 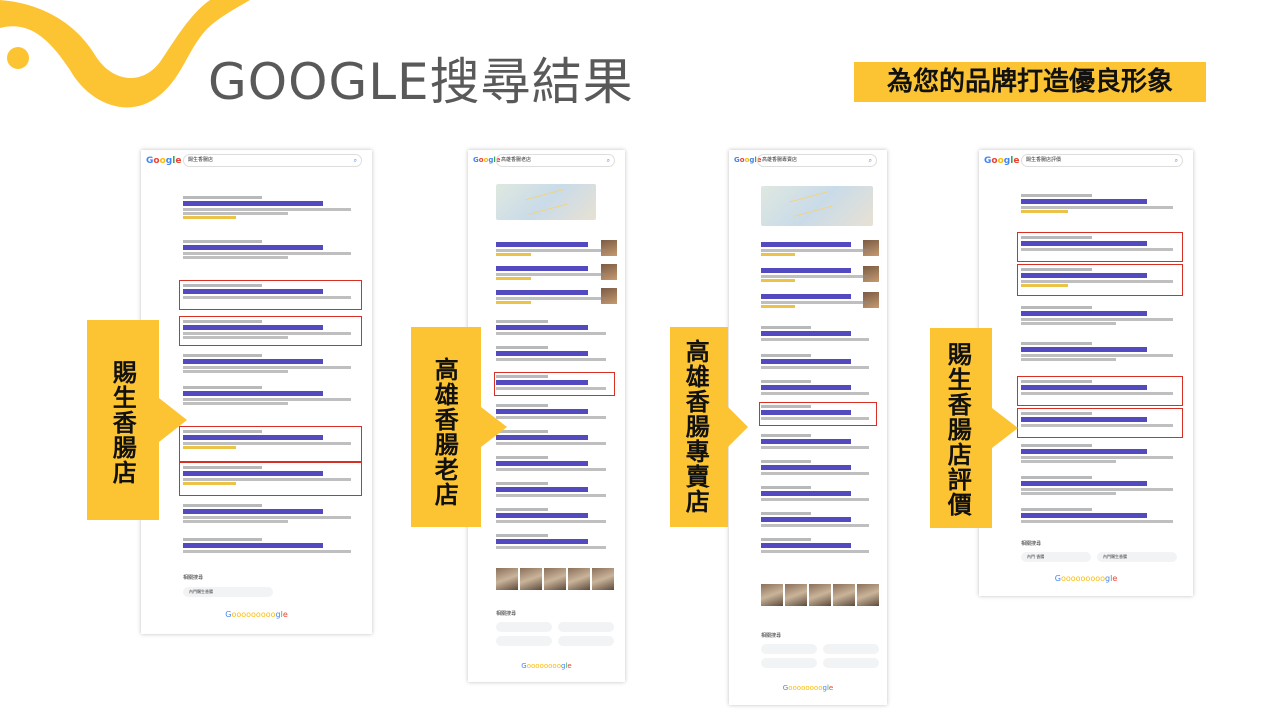 I want to click on keyword-label: 賜生香腸店評價, so click(x=957, y=429).